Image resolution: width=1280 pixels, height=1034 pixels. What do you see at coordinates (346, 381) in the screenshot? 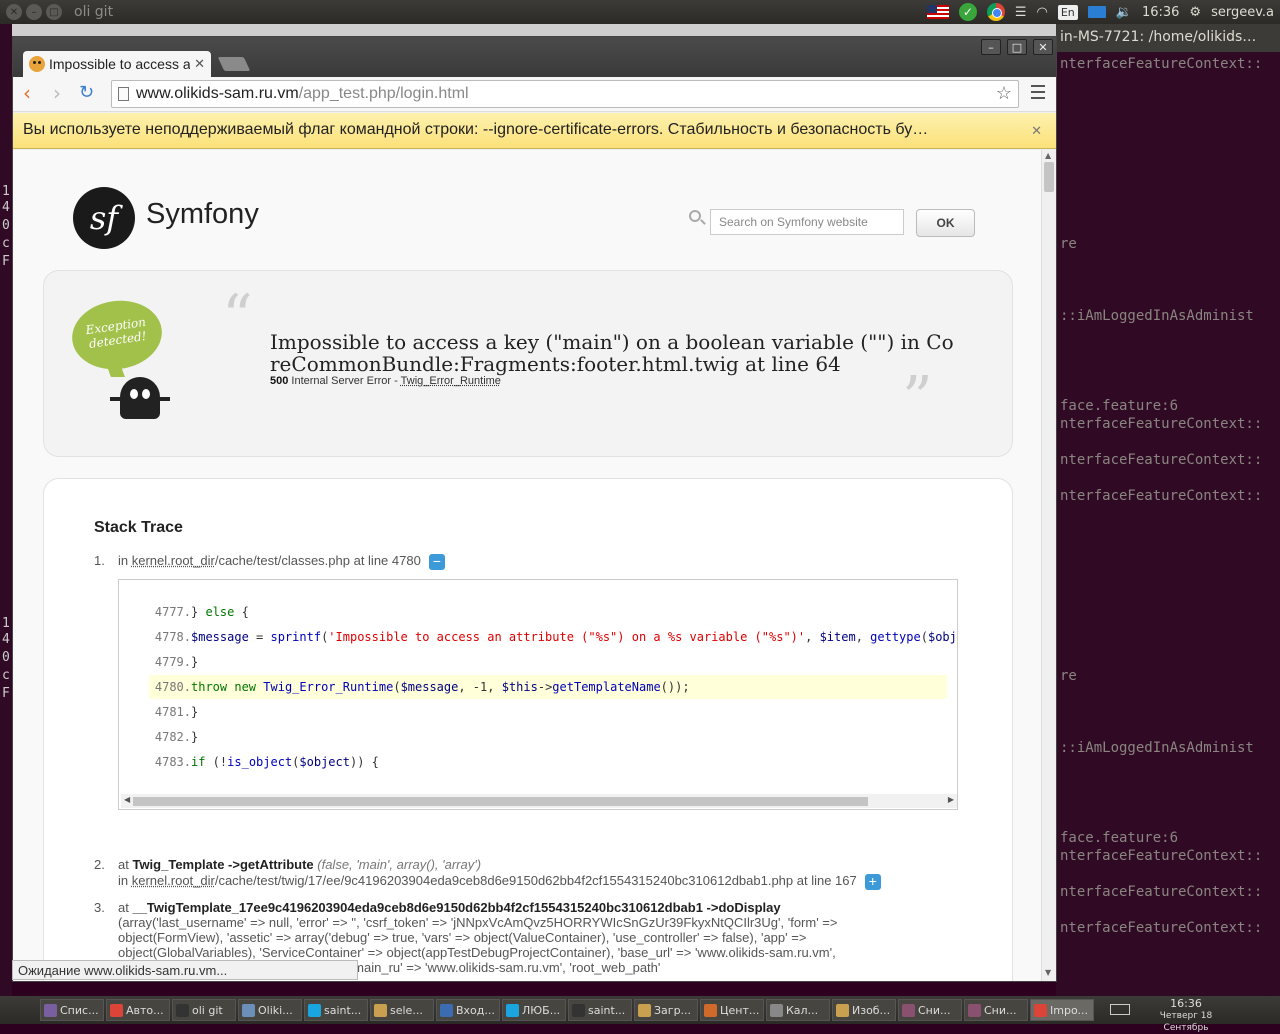
I see `status-text: Internal Server Error -` at bounding box center [346, 381].